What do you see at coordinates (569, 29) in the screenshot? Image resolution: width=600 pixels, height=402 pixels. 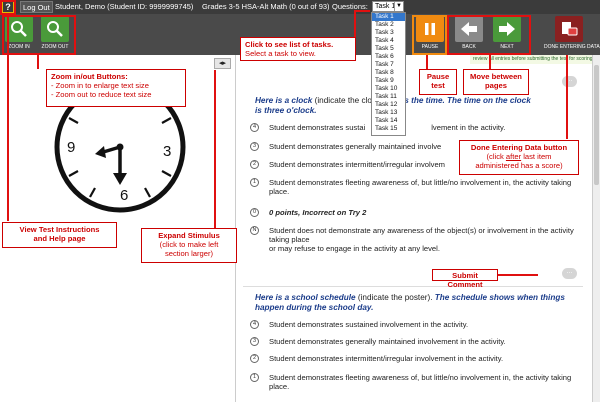 I see `document-done-icon` at bounding box center [569, 29].